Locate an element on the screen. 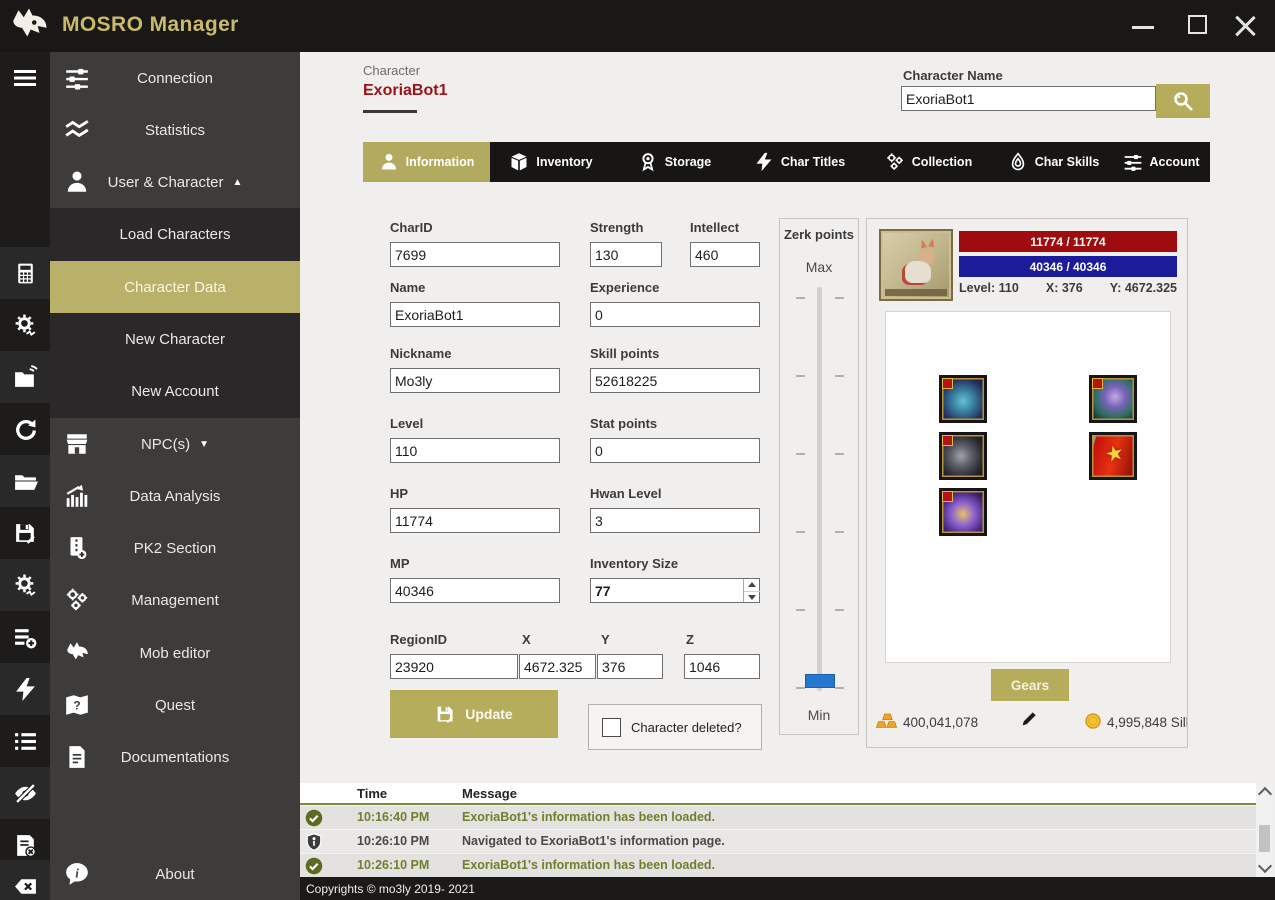 The image size is (1275, 900). zerk-slider-thumb is located at coordinates (820, 681).